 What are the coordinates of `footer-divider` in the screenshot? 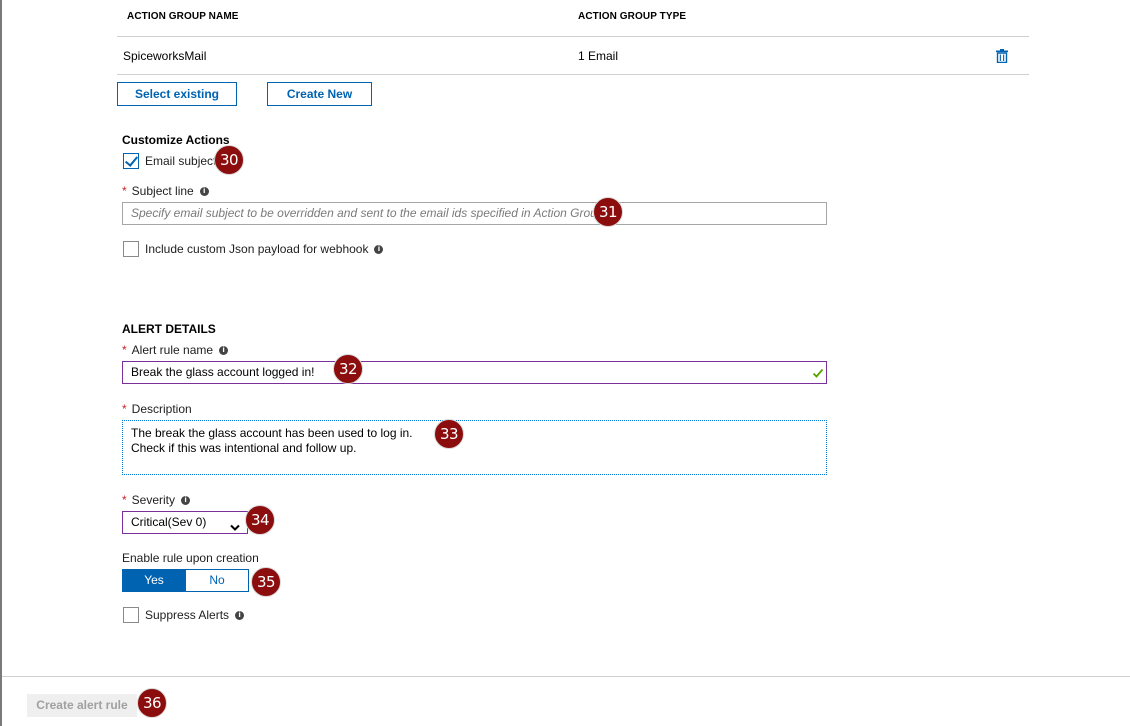 It's located at (566, 676).